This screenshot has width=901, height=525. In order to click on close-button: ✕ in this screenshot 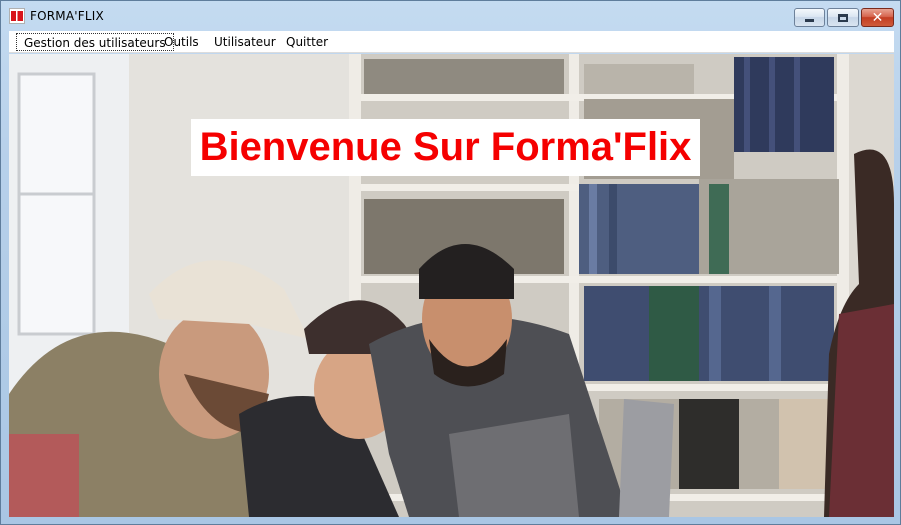, I will do `click(877, 17)`.